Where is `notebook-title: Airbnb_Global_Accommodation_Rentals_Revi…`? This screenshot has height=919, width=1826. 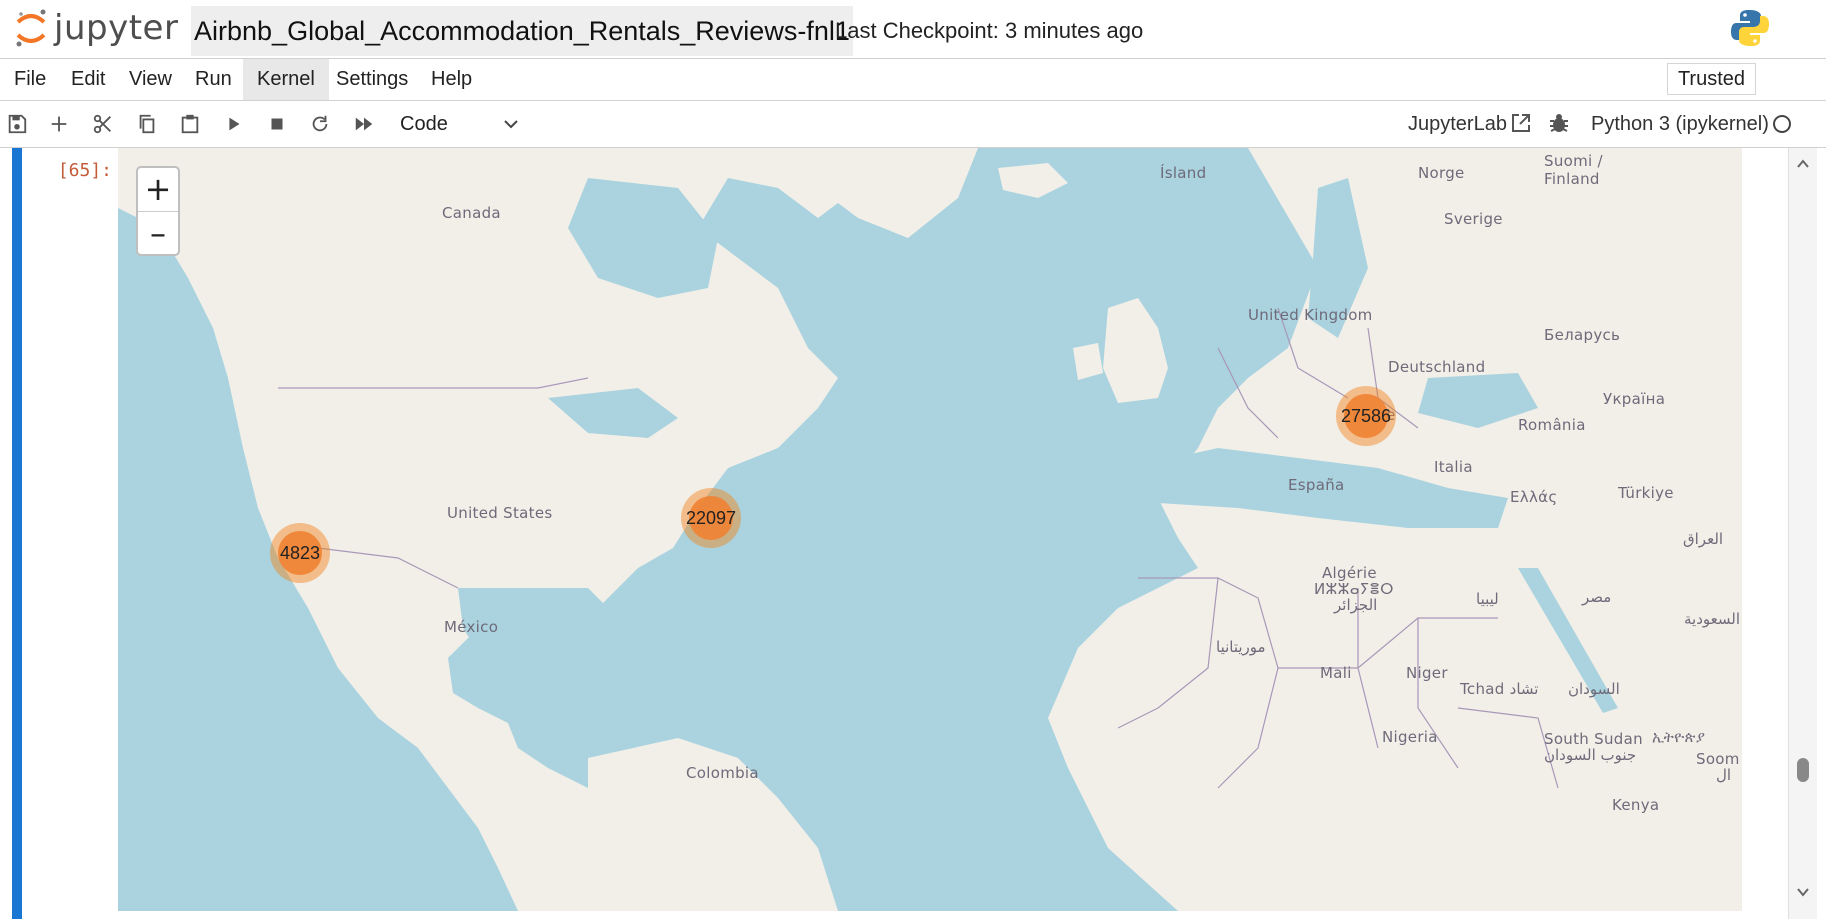 notebook-title: Airbnb_Global_Accommodation_Rentals_Revi… is located at coordinates (522, 31).